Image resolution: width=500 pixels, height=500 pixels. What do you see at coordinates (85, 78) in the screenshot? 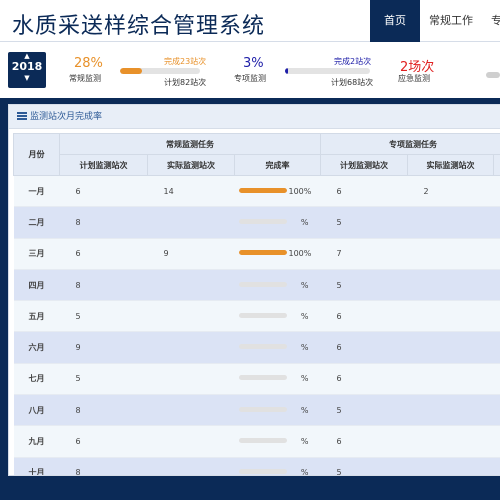
I see `stat-regular-label: 常规监测` at bounding box center [85, 78].